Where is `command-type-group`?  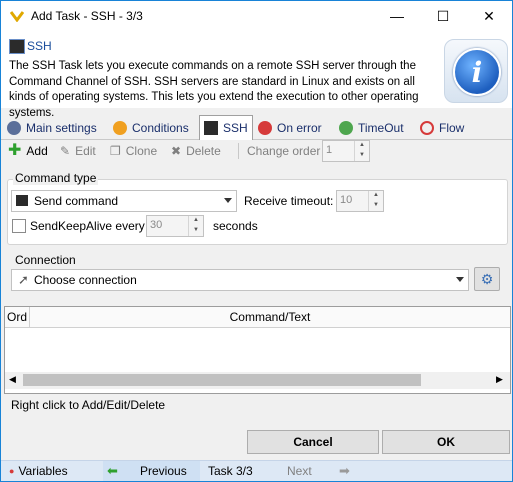 command-type-group is located at coordinates (257, 212).